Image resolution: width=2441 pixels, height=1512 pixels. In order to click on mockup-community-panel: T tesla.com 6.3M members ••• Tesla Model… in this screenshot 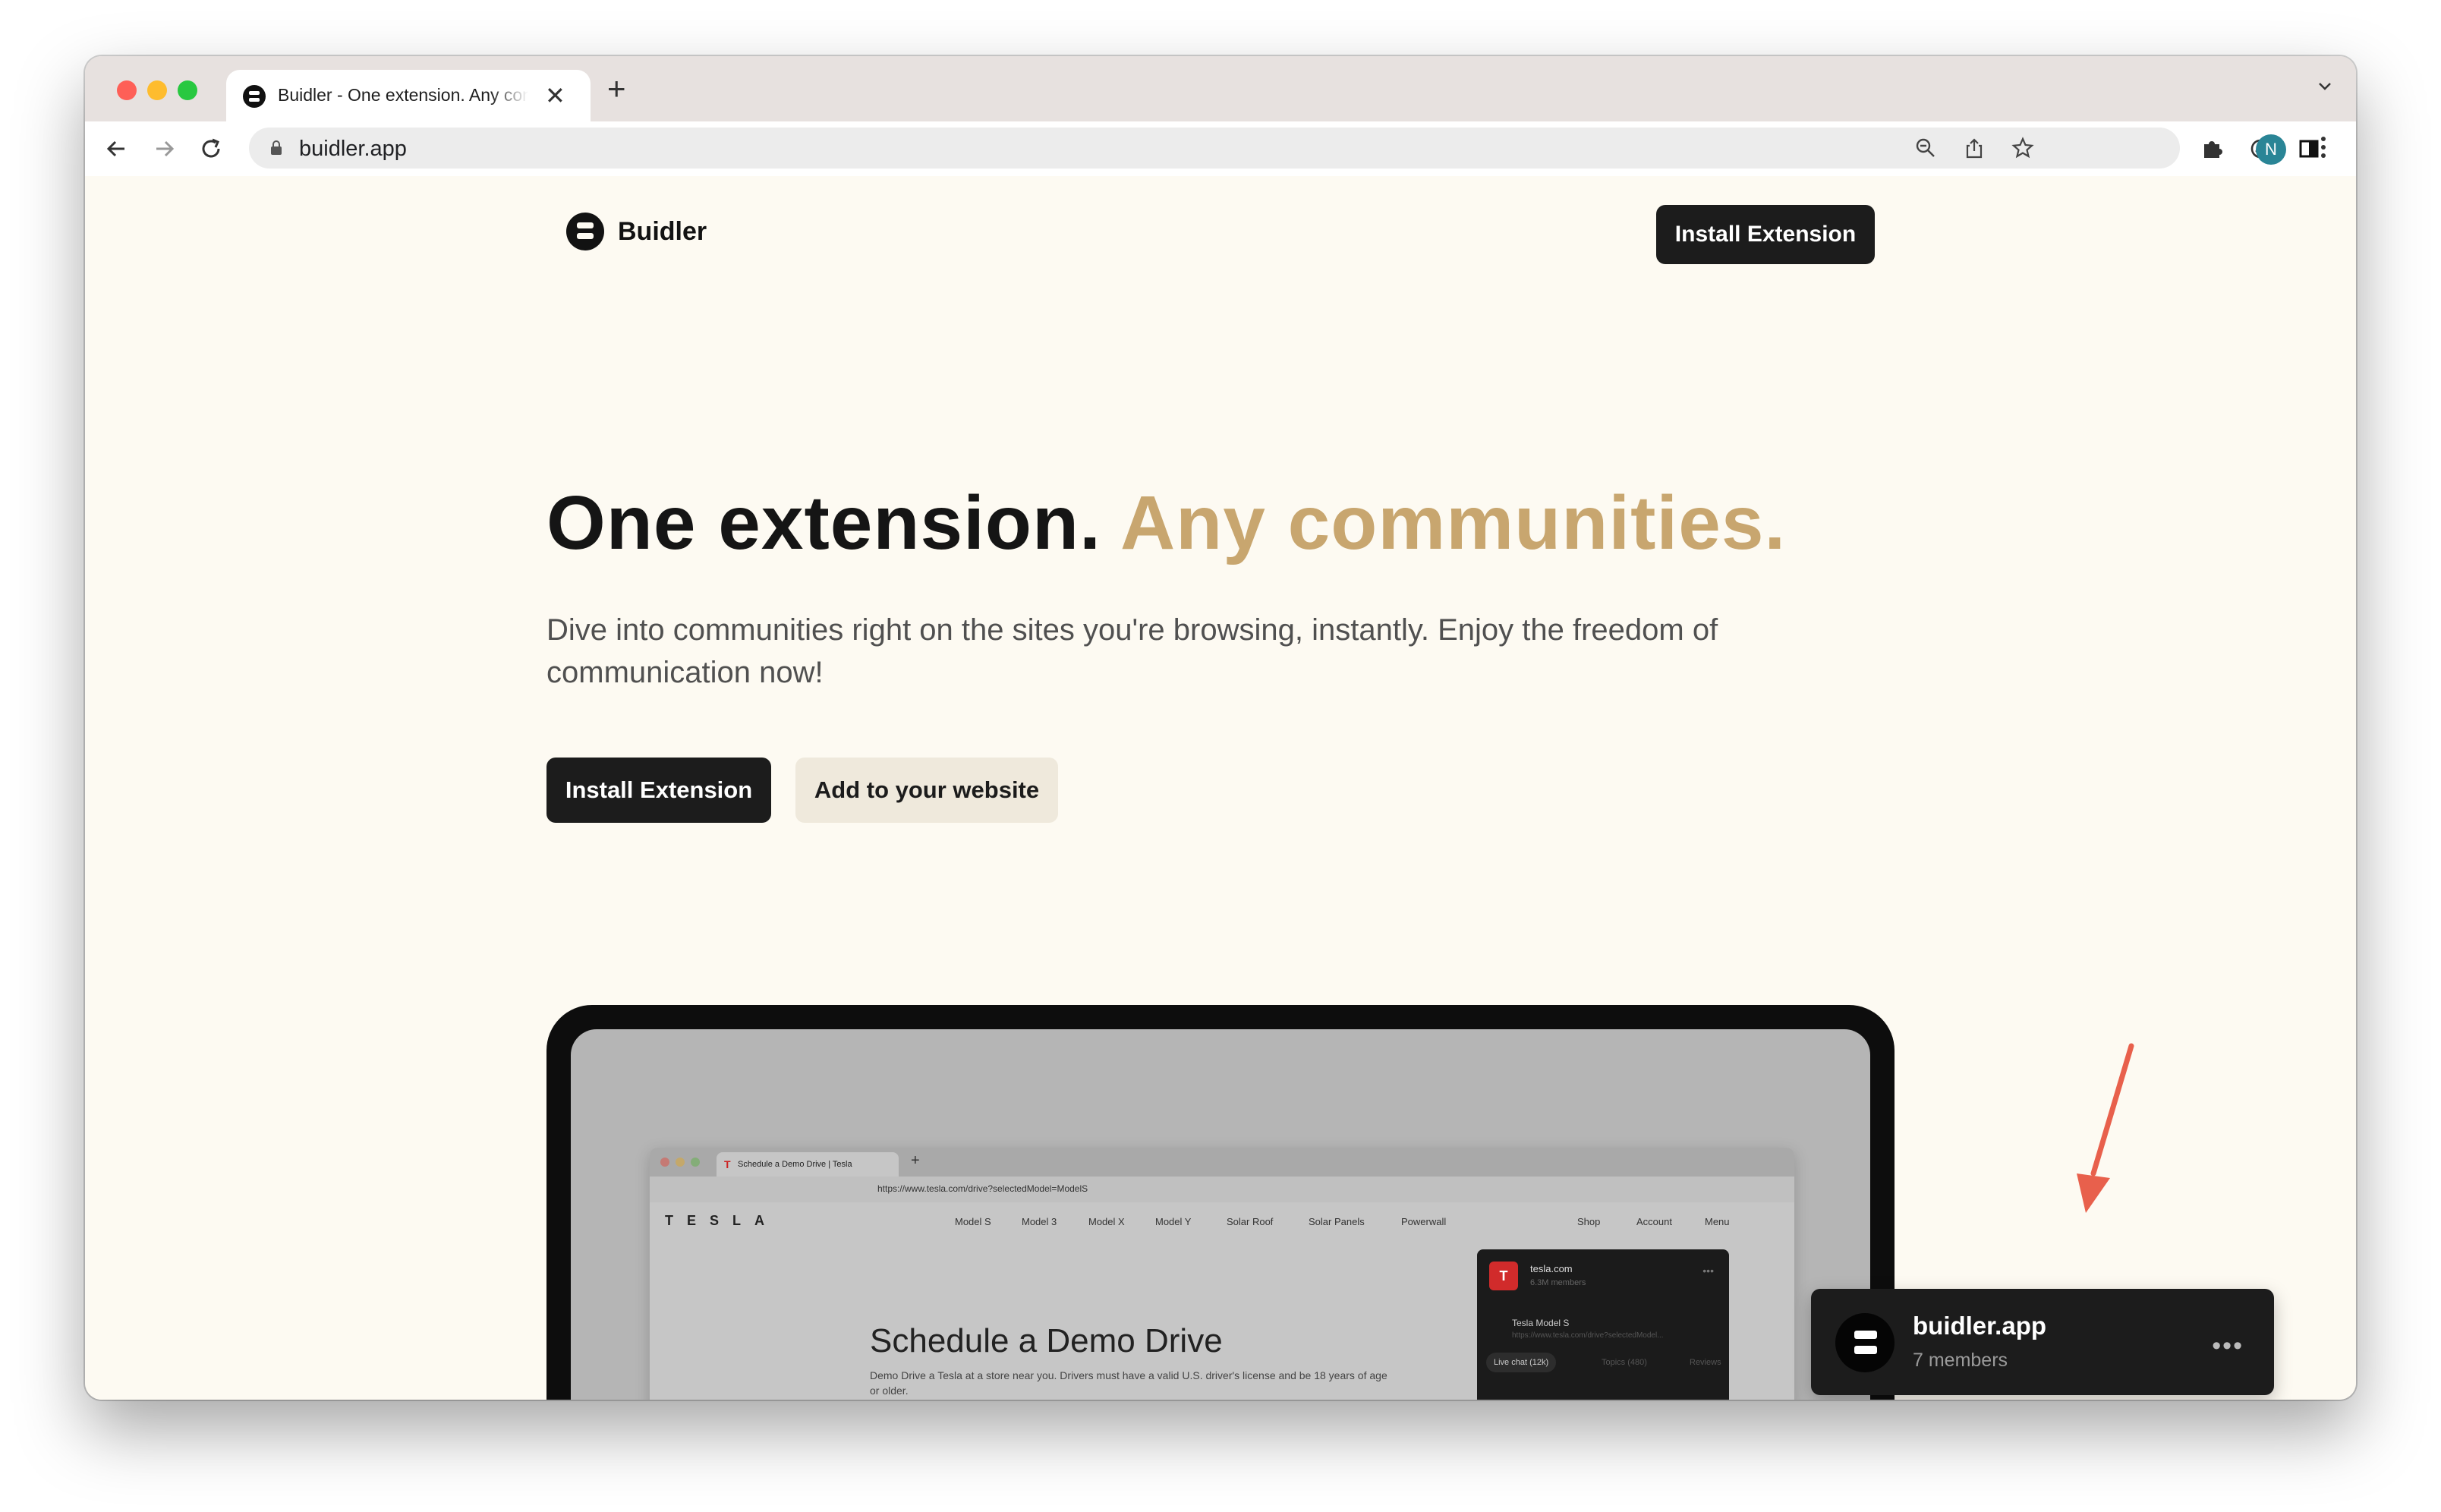, I will do `click(1603, 1324)`.